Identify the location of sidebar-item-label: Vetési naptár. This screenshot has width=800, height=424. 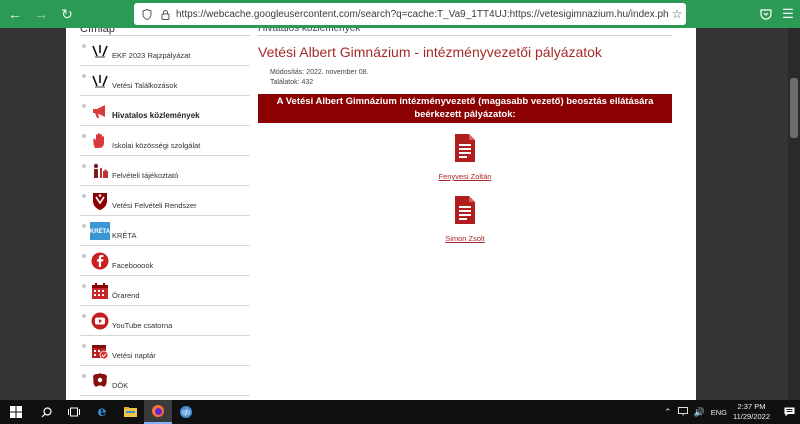
(134, 355).